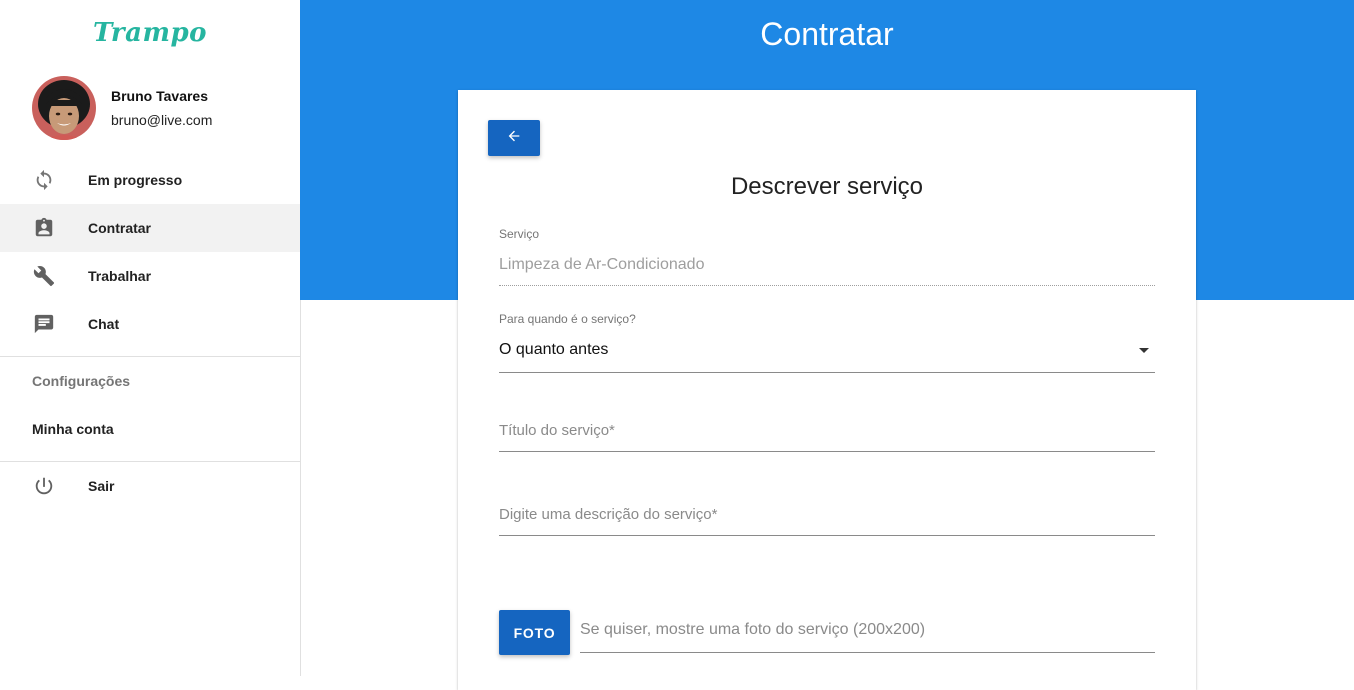 This screenshot has height=690, width=1354. What do you see at coordinates (44, 324) in the screenshot?
I see `chat-icon` at bounding box center [44, 324].